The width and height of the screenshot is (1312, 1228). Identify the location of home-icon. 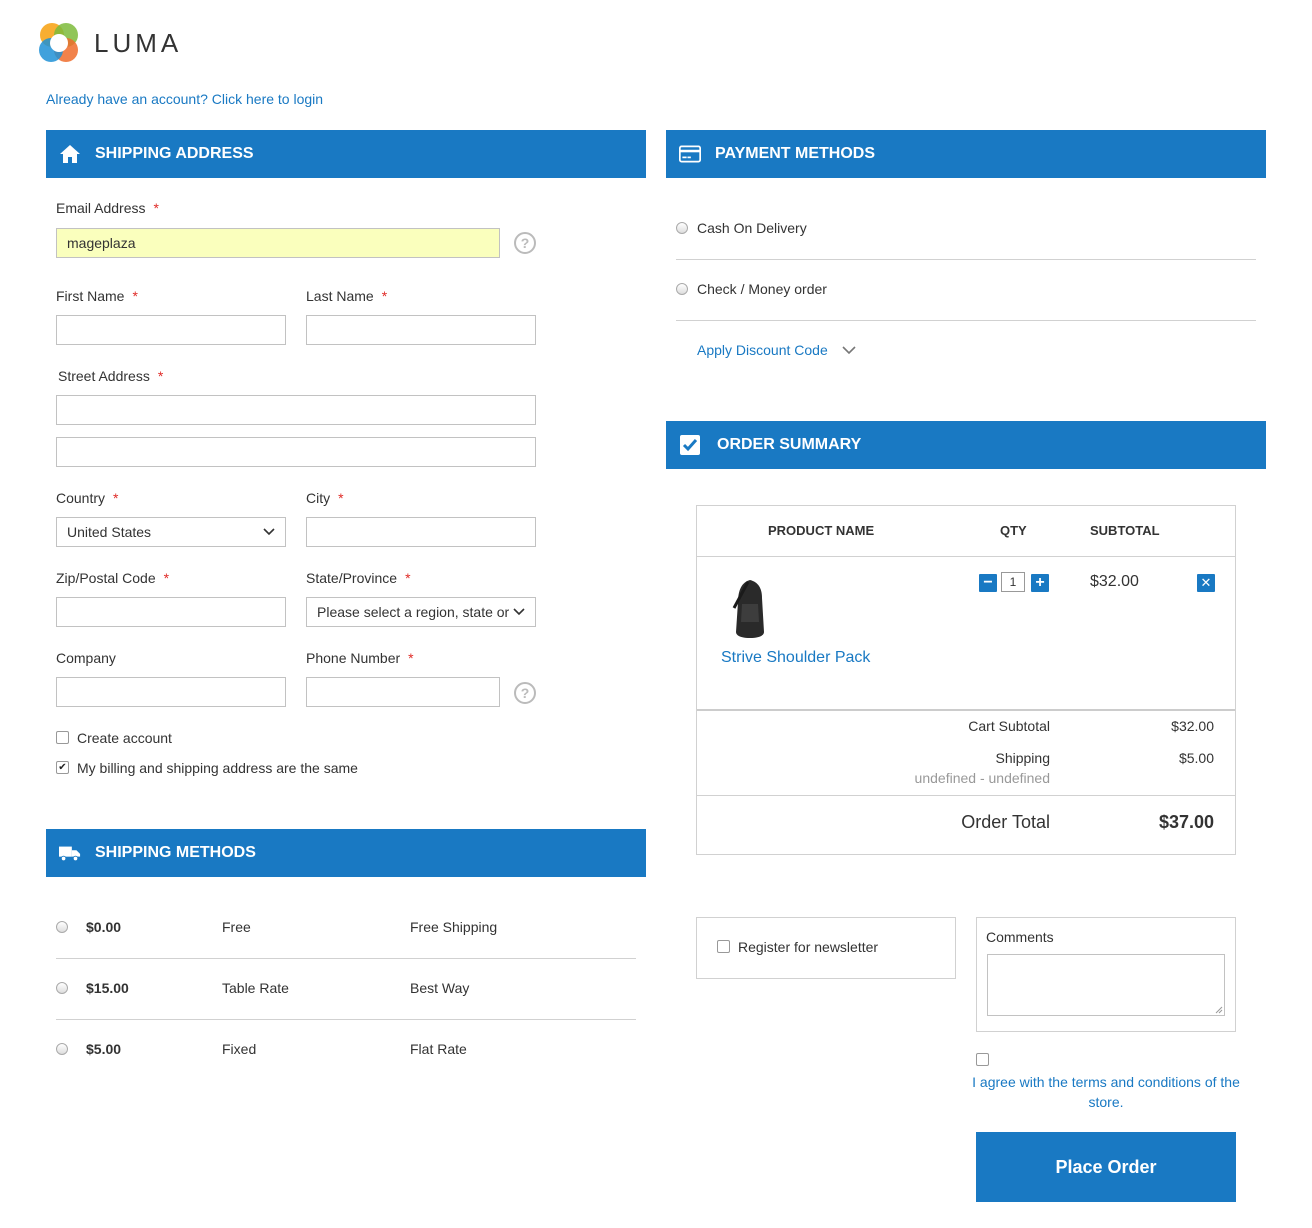
(70, 154).